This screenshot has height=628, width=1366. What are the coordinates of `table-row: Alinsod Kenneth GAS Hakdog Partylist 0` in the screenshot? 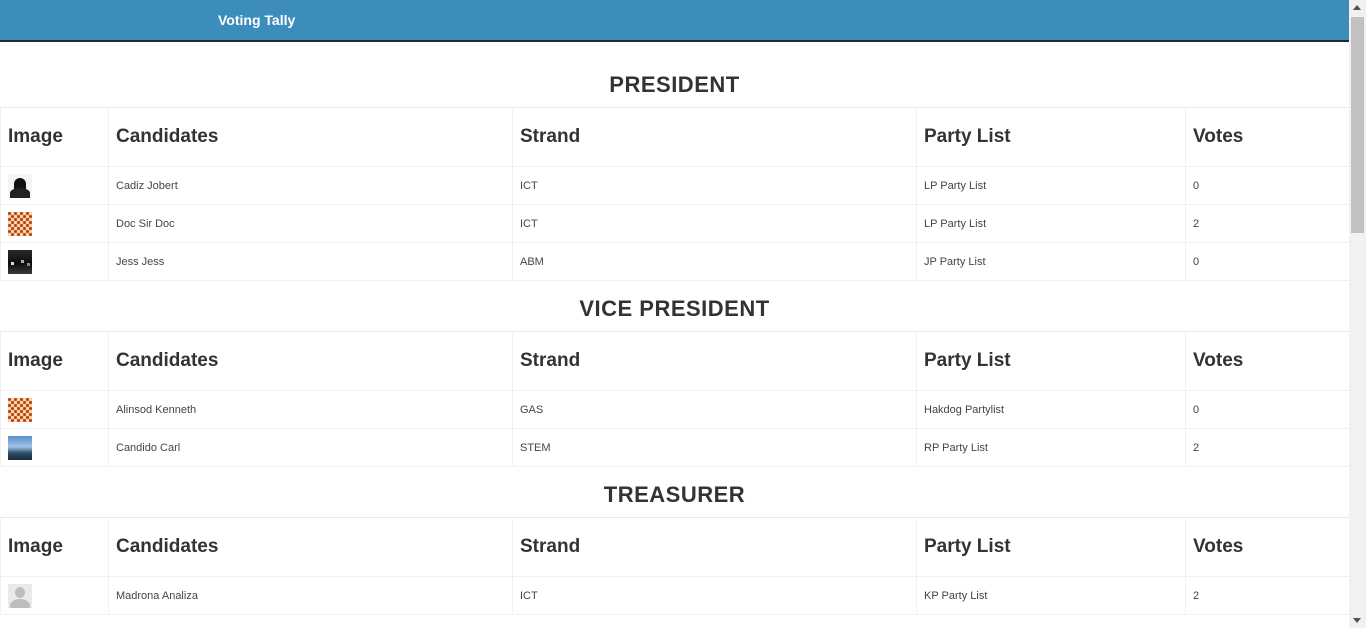 It's located at (674, 409).